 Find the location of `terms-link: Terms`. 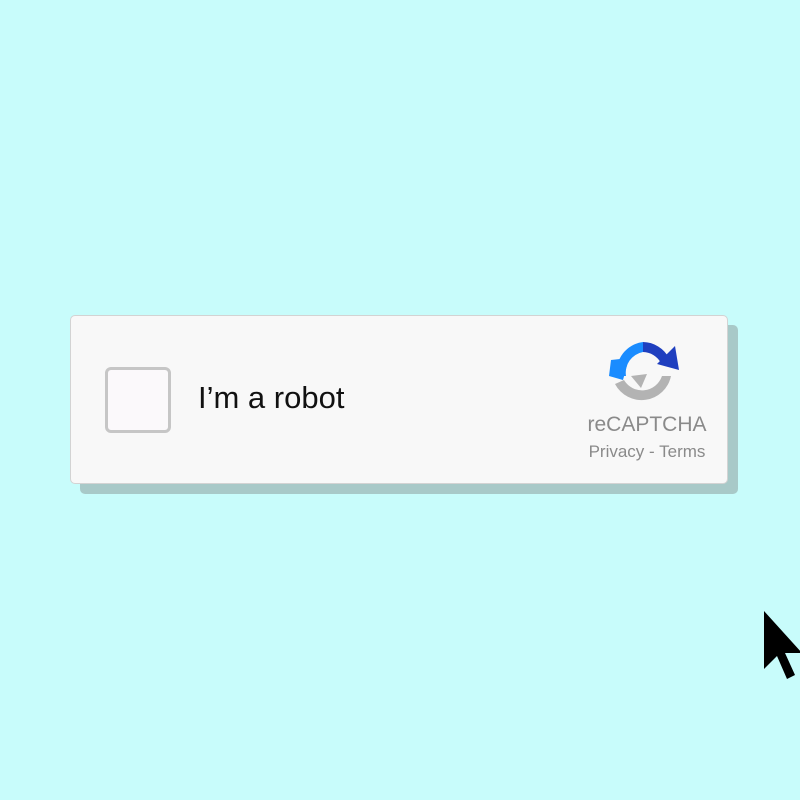

terms-link: Terms is located at coordinates (682, 451).